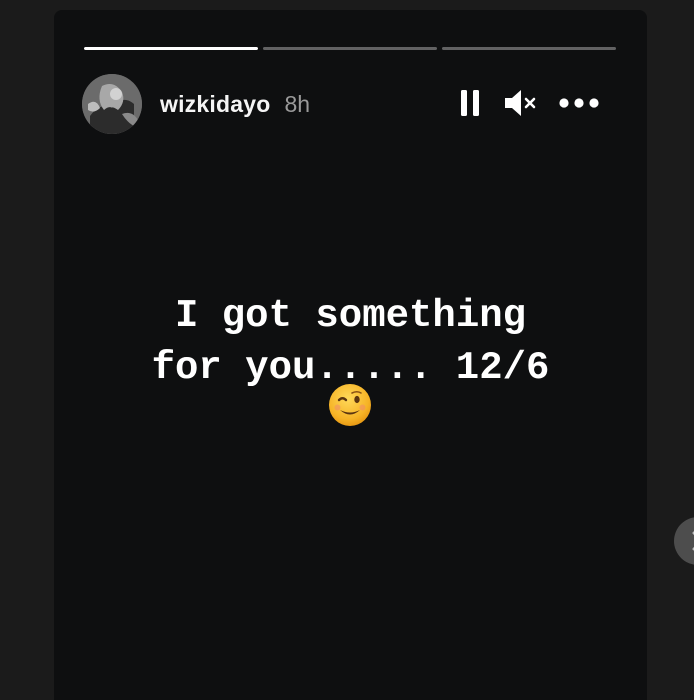 The width and height of the screenshot is (694, 700). What do you see at coordinates (693, 541) in the screenshot?
I see `chevron-right-icon` at bounding box center [693, 541].